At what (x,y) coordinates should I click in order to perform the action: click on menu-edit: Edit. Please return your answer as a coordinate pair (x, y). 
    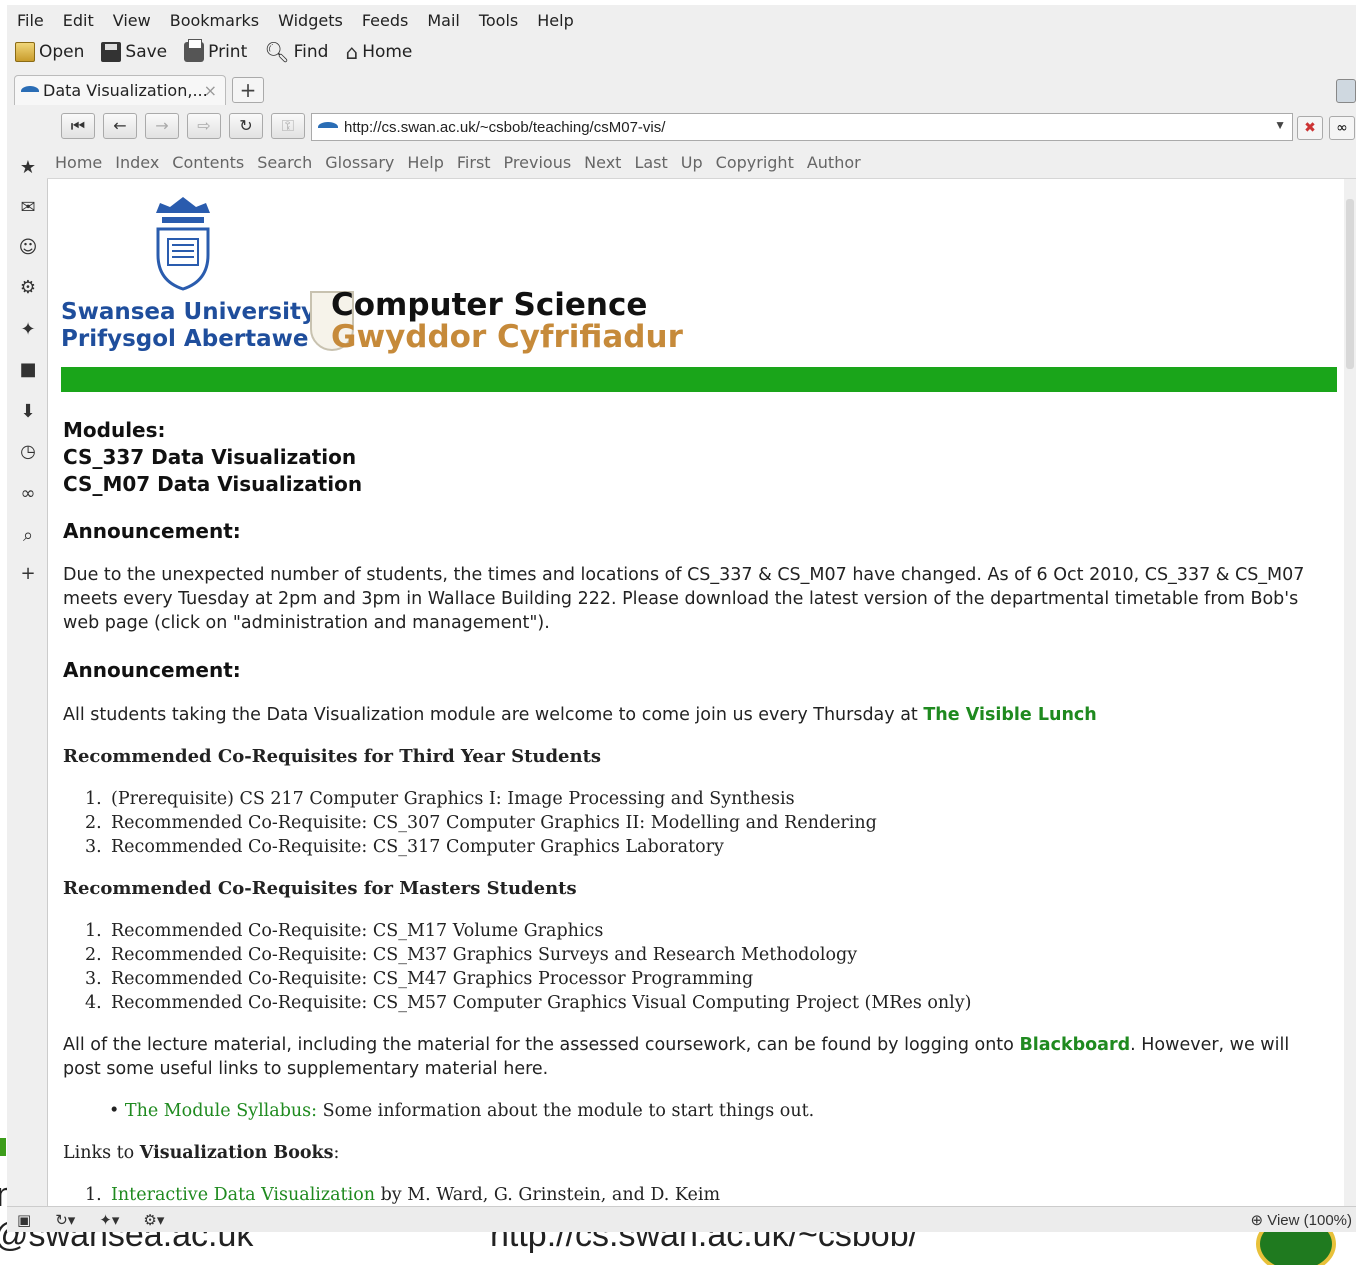
    Looking at the image, I should click on (78, 20).